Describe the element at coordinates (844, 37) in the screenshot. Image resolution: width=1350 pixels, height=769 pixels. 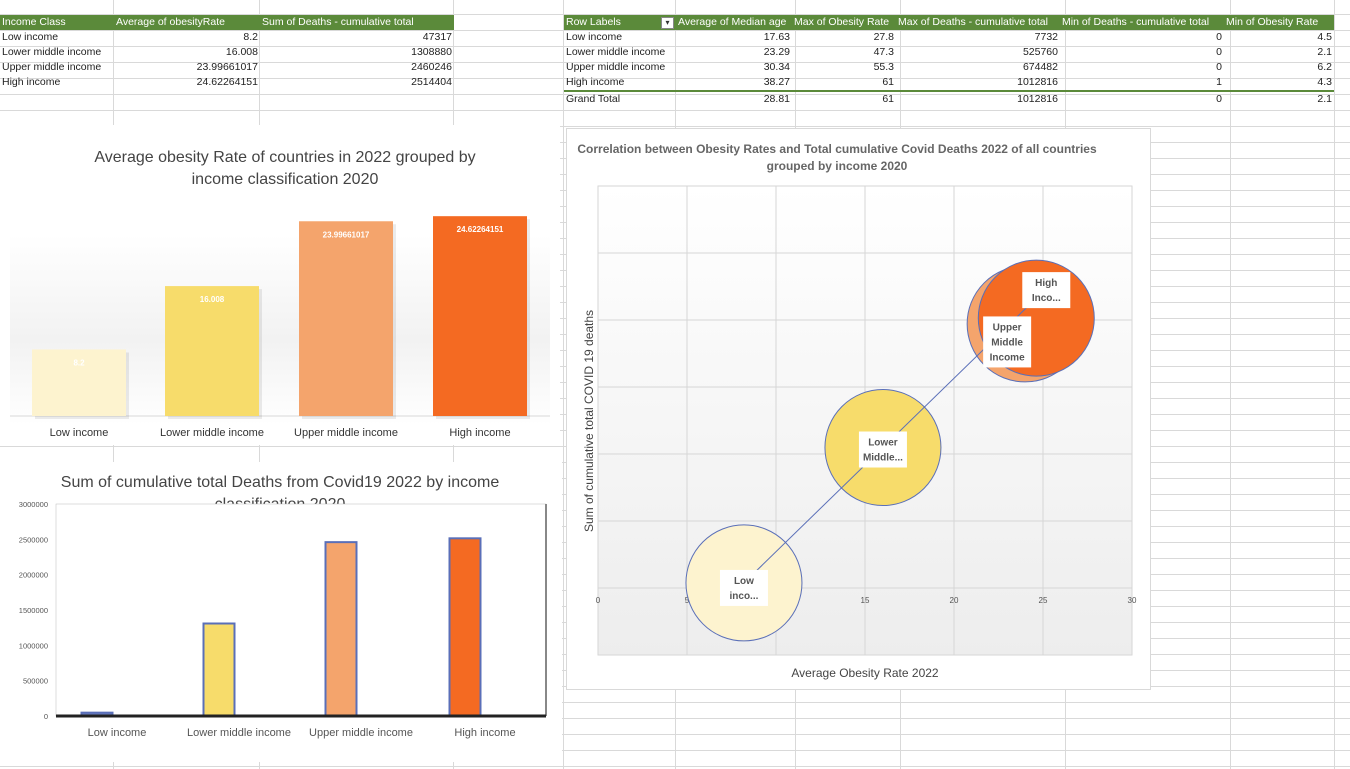
I see `table-cell: 27.8` at that location.